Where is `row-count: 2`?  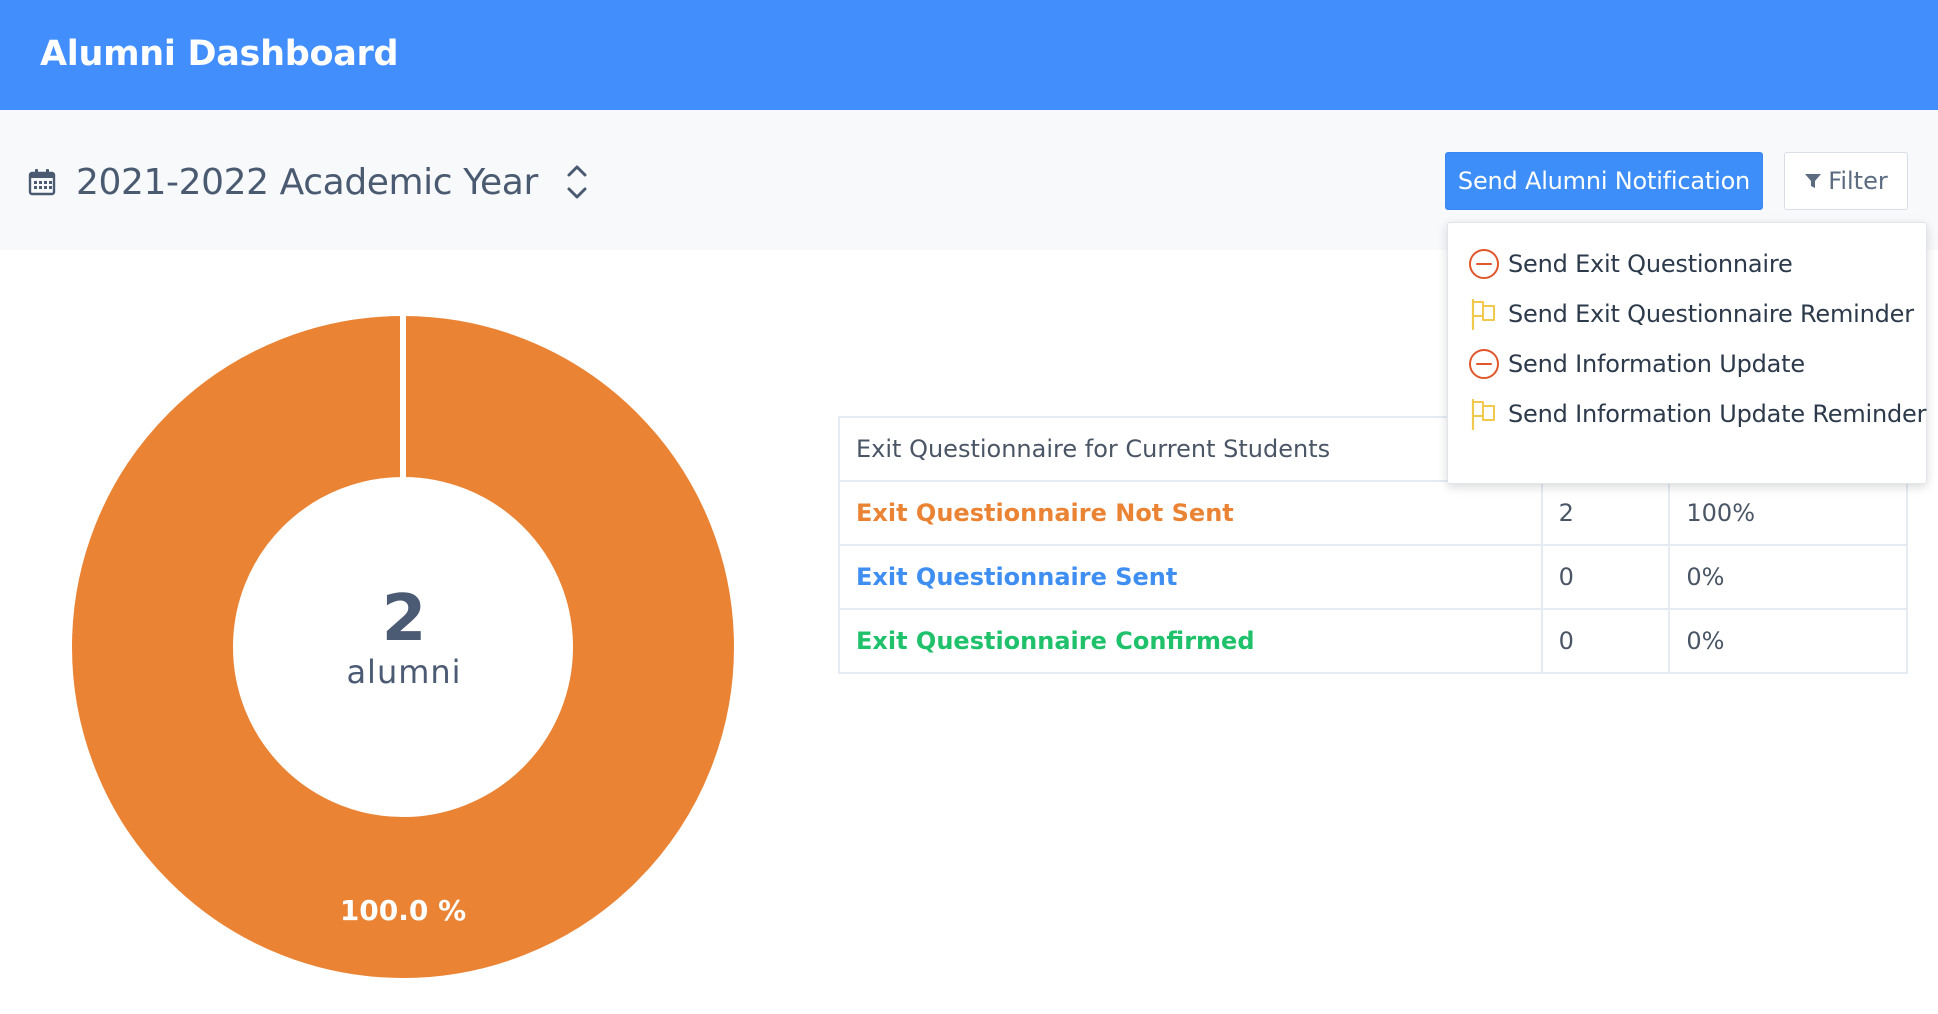
row-count: 2 is located at coordinates (1605, 513).